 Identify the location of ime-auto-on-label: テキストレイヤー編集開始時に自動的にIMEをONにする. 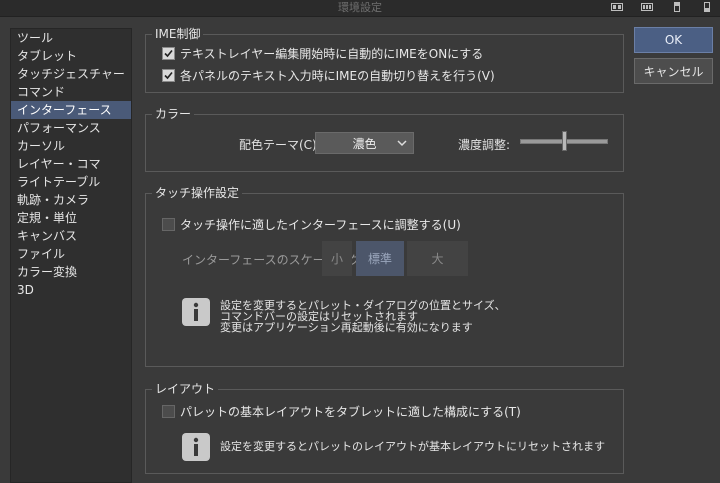
(332, 54).